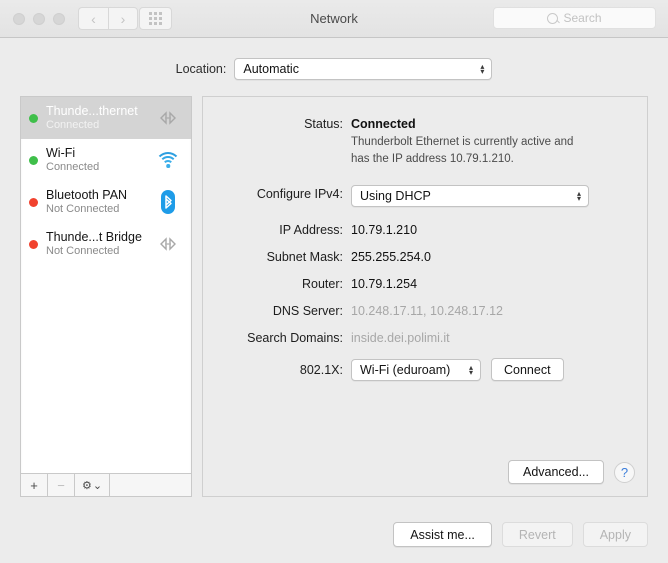 The width and height of the screenshot is (668, 563). Describe the element at coordinates (295, 338) in the screenshot. I see `search-domains-label: Search Domains:` at that location.